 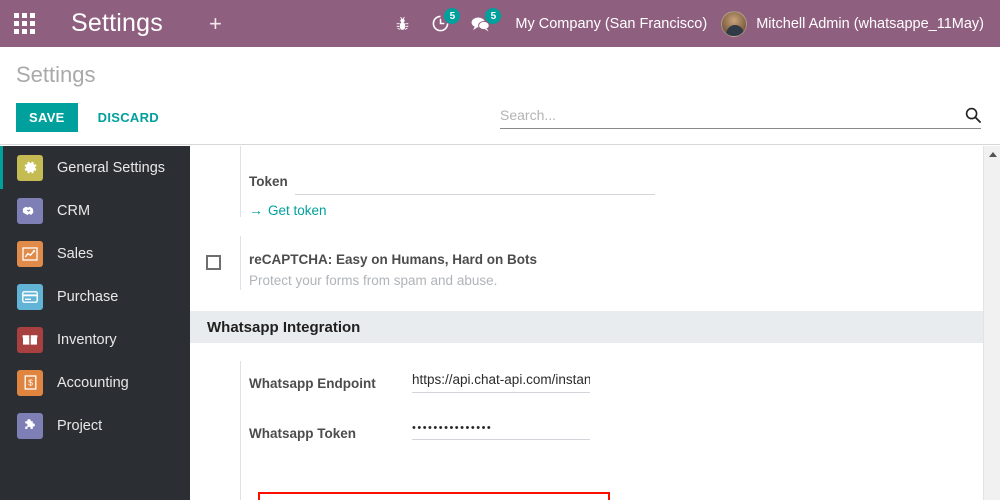 I want to click on messages-chat-icon: 5, so click(x=481, y=23).